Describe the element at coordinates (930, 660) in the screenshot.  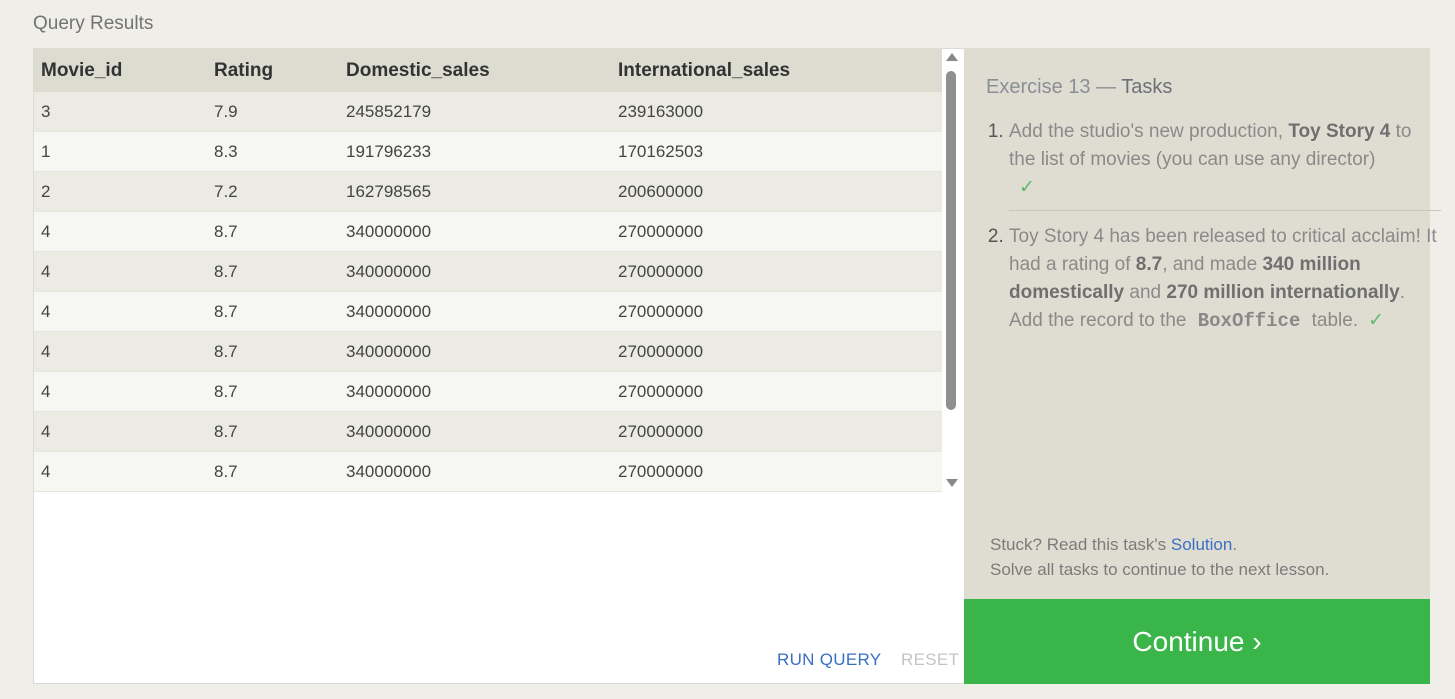
I see `reset-button: RESET` at that location.